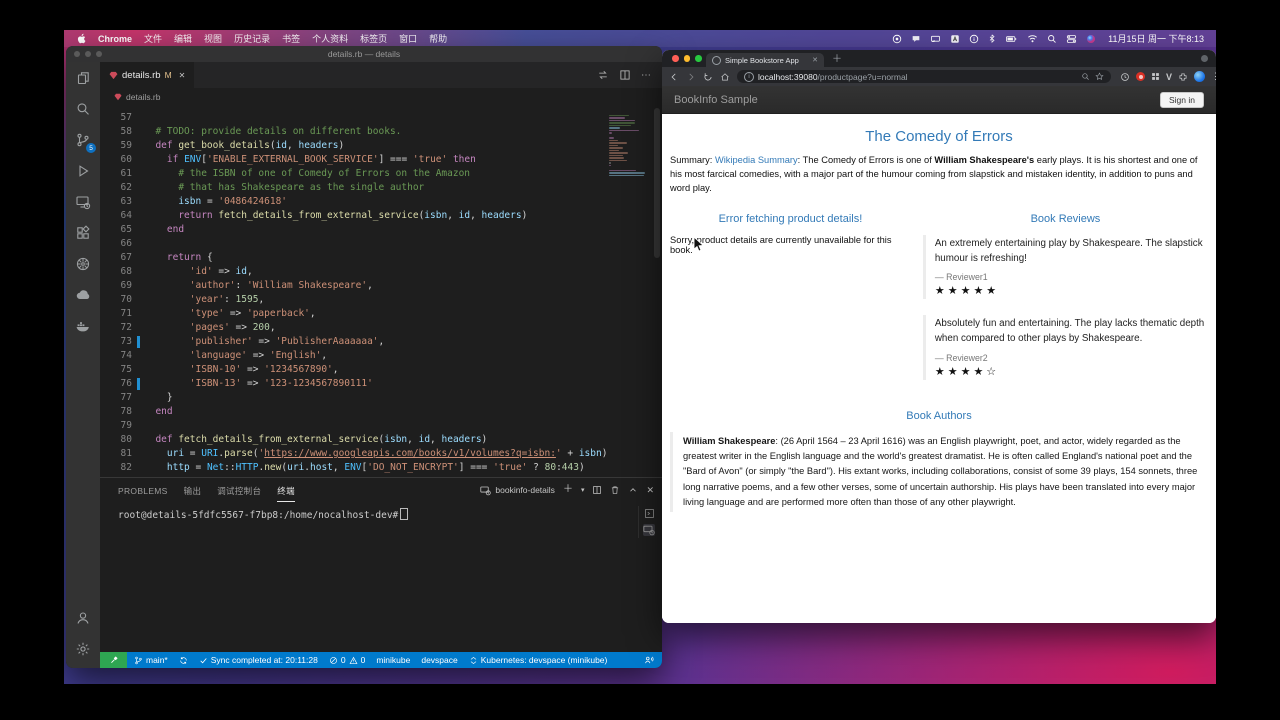 The image size is (1280, 720). What do you see at coordinates (330, 38) in the screenshot?
I see `menubar-item: 个人资料` at bounding box center [330, 38].